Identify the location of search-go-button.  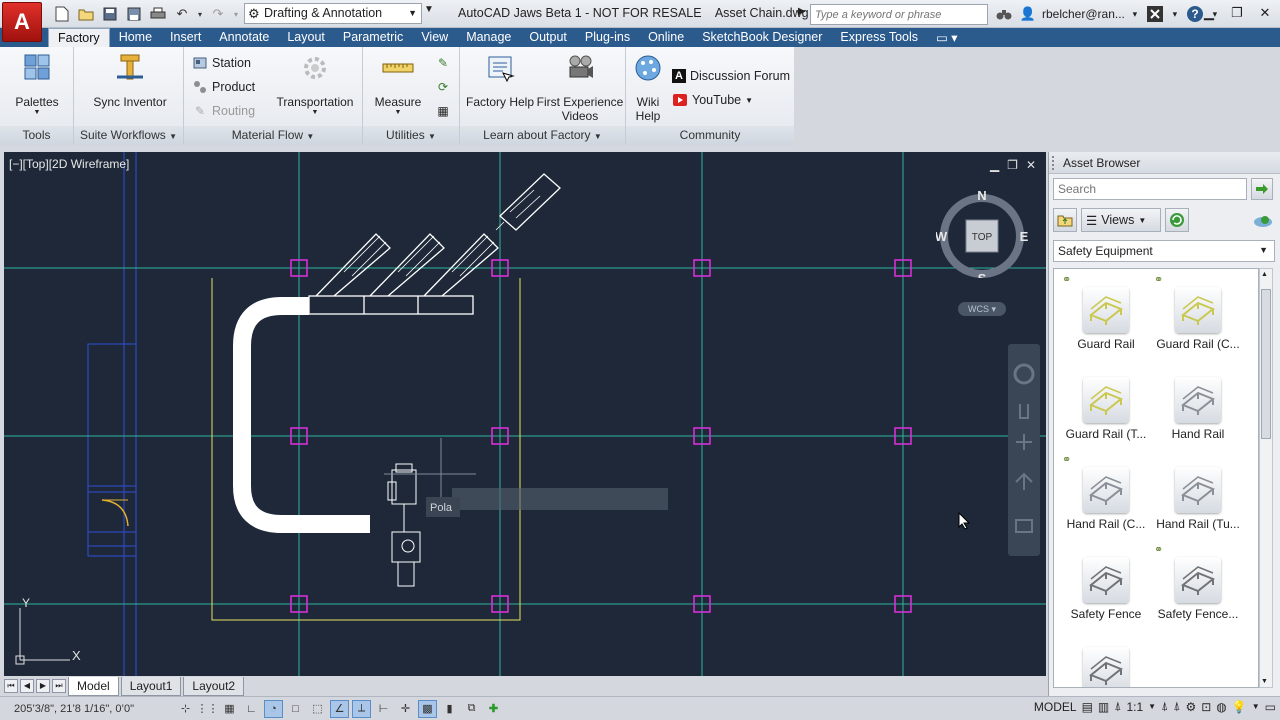
(1262, 189).